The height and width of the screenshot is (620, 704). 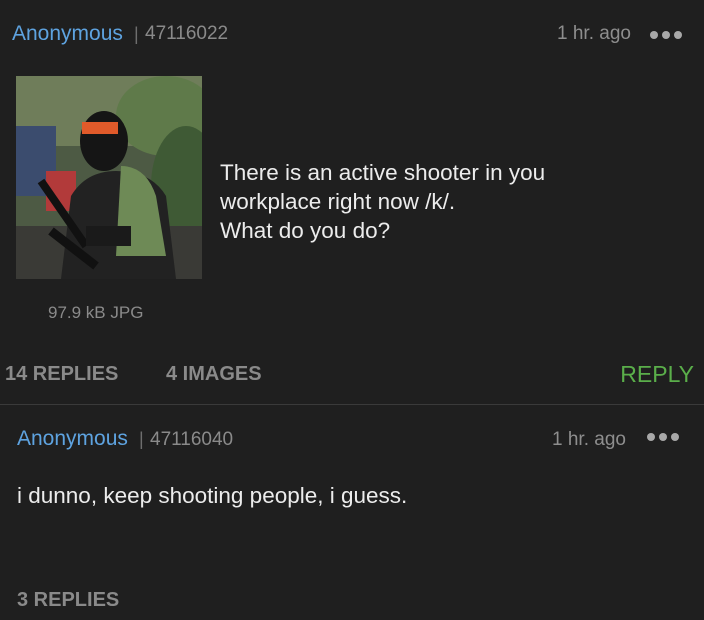 I want to click on op-replies-count: 14 REPLIES, so click(x=61, y=374).